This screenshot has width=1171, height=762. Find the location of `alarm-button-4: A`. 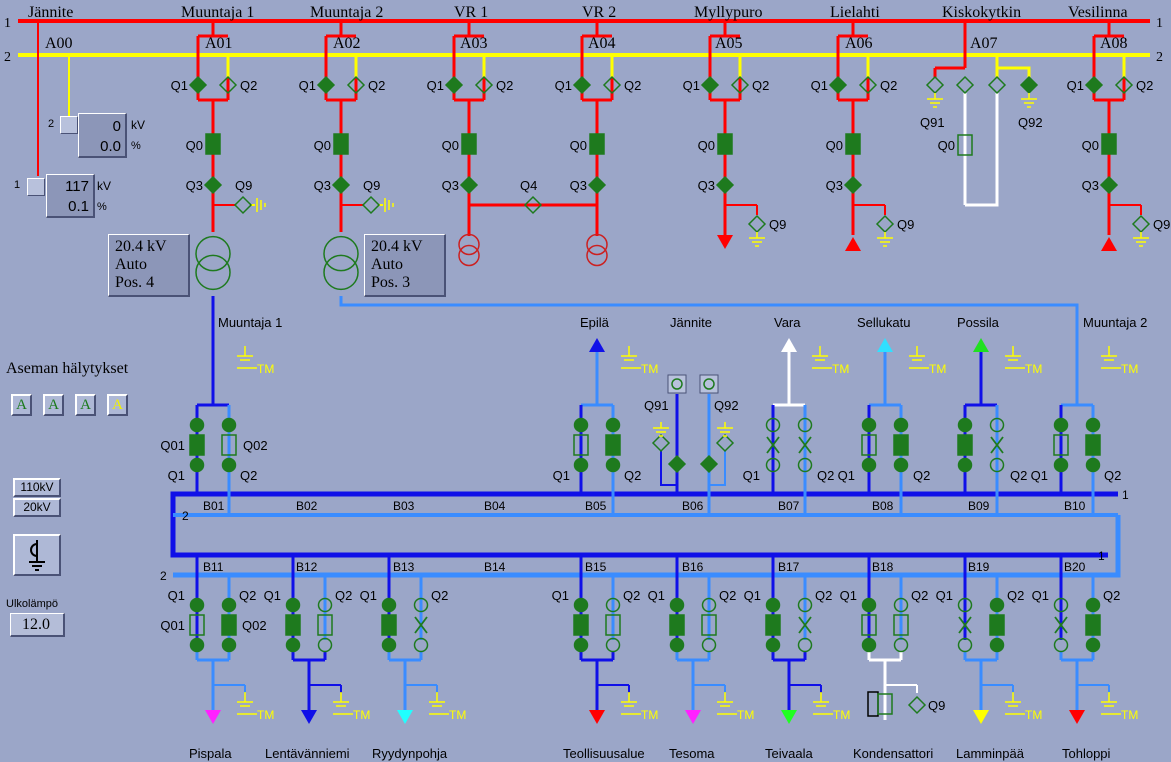

alarm-button-4: A is located at coordinates (117, 405).